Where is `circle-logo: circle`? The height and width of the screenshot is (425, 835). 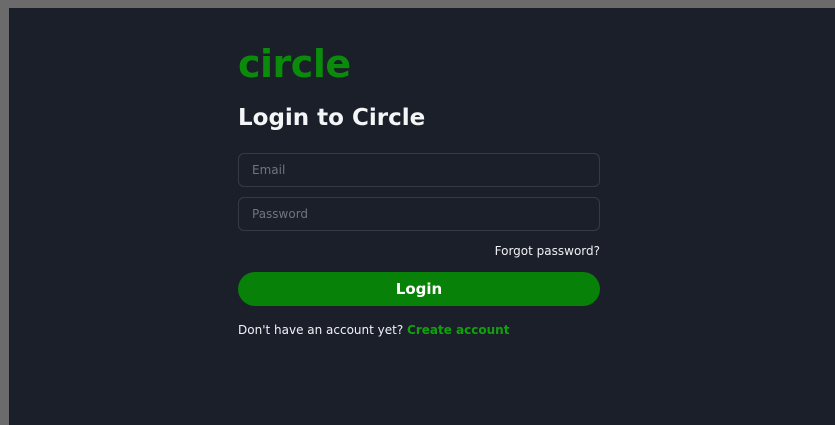
circle-logo: circle is located at coordinates (294, 64).